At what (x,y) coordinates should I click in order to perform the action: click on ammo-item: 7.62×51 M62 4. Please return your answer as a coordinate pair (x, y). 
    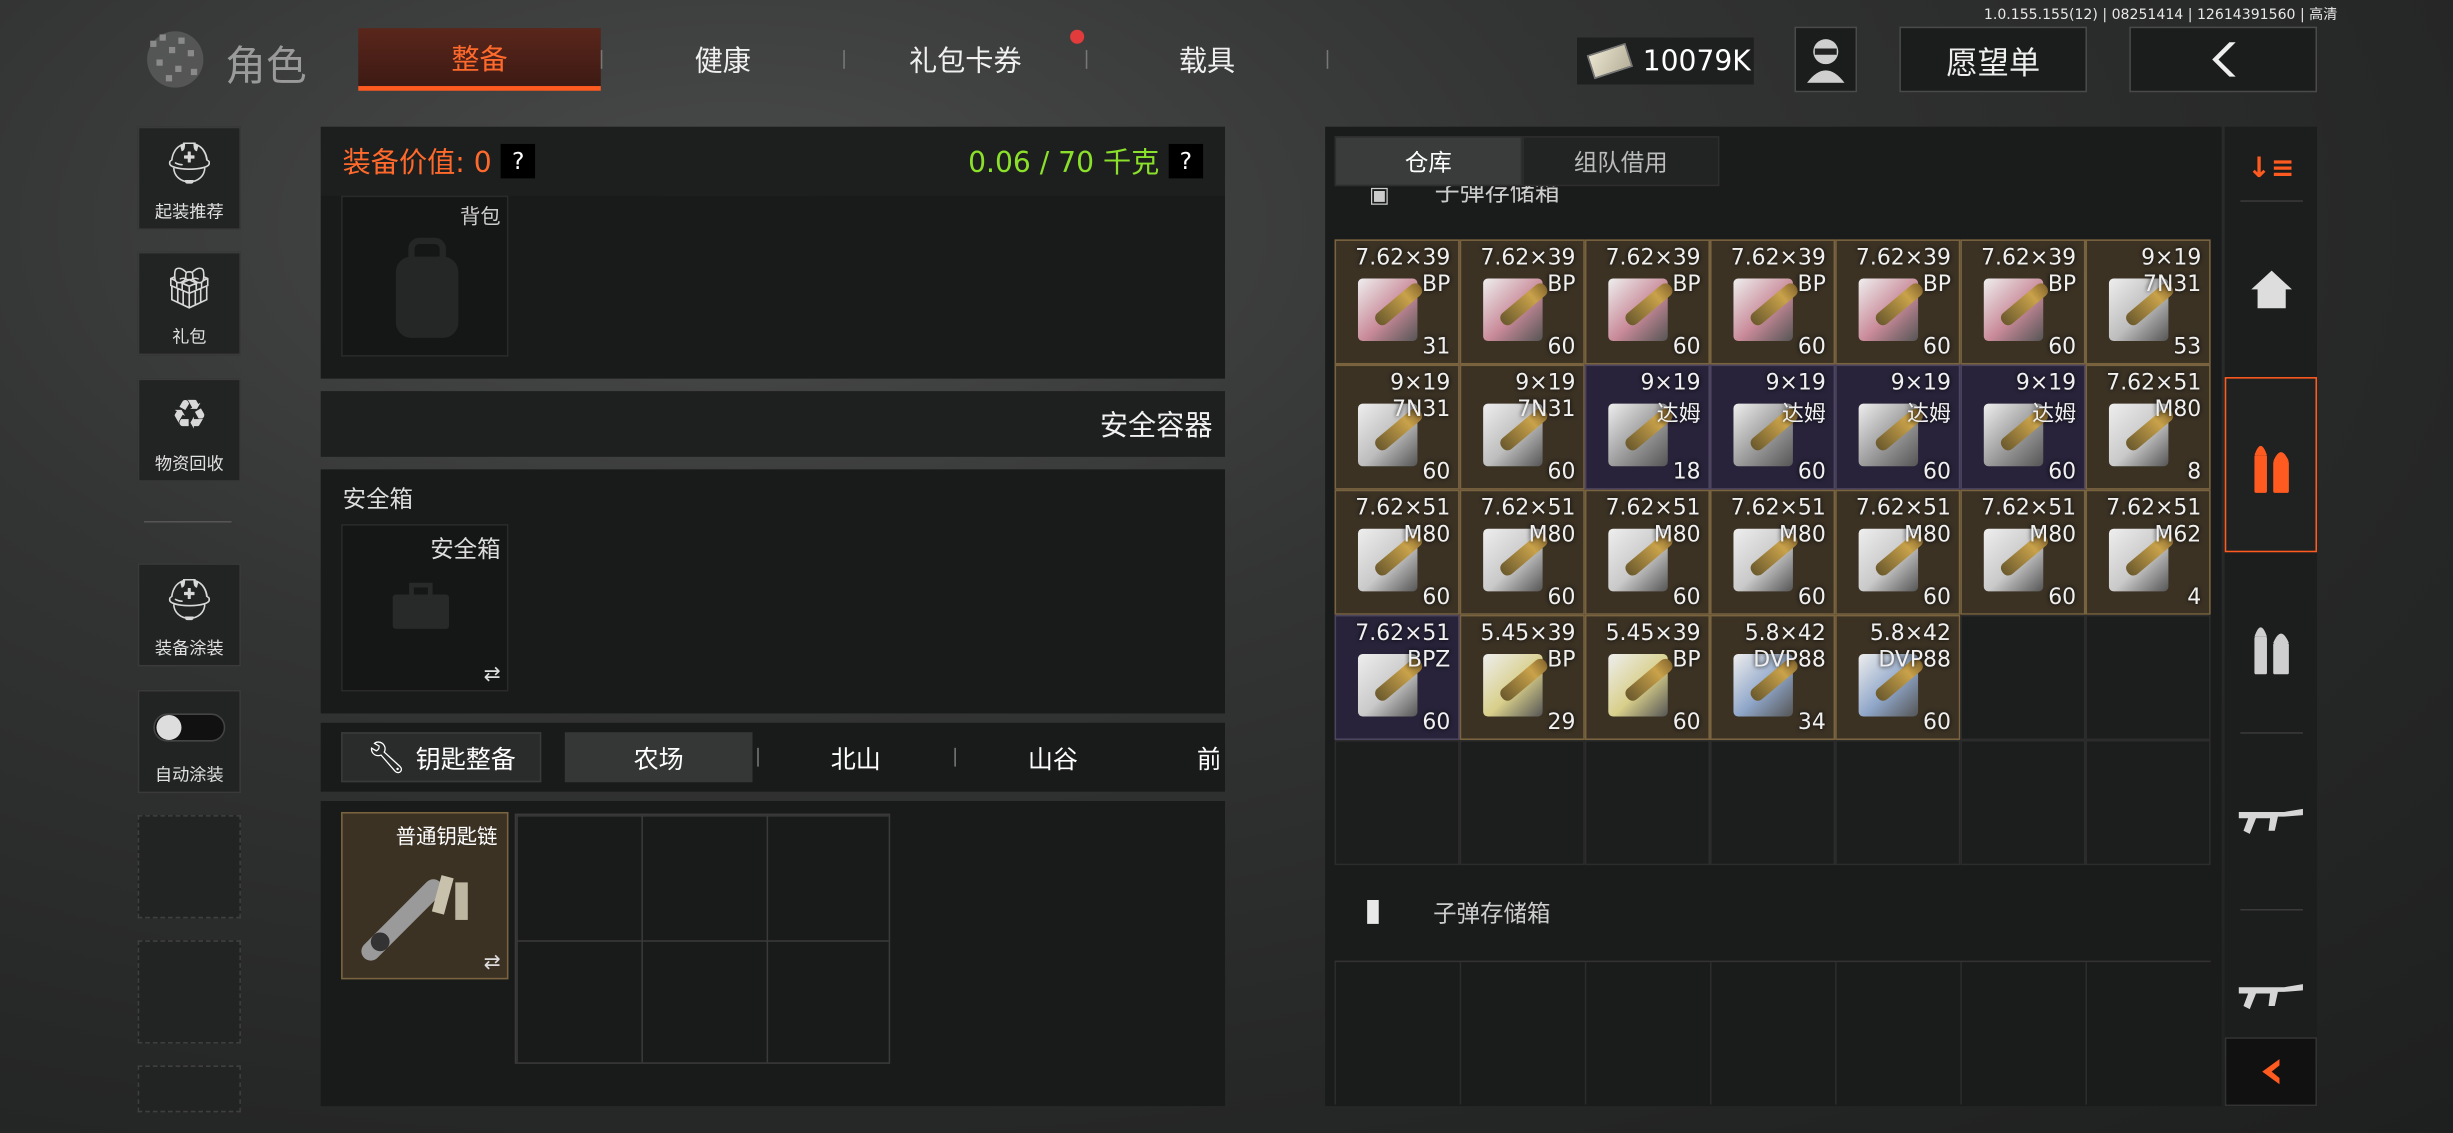
    Looking at the image, I should click on (2148, 552).